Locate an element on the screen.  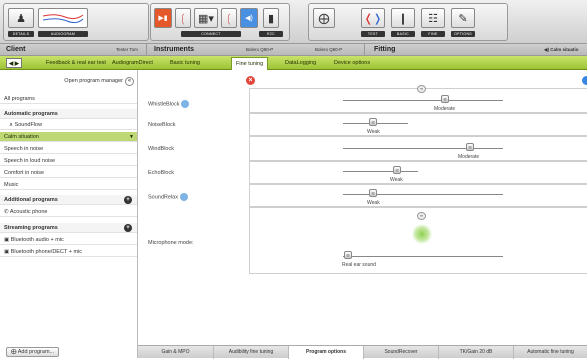
device-right: Bolero Q90-P is located at coordinates (329, 49).